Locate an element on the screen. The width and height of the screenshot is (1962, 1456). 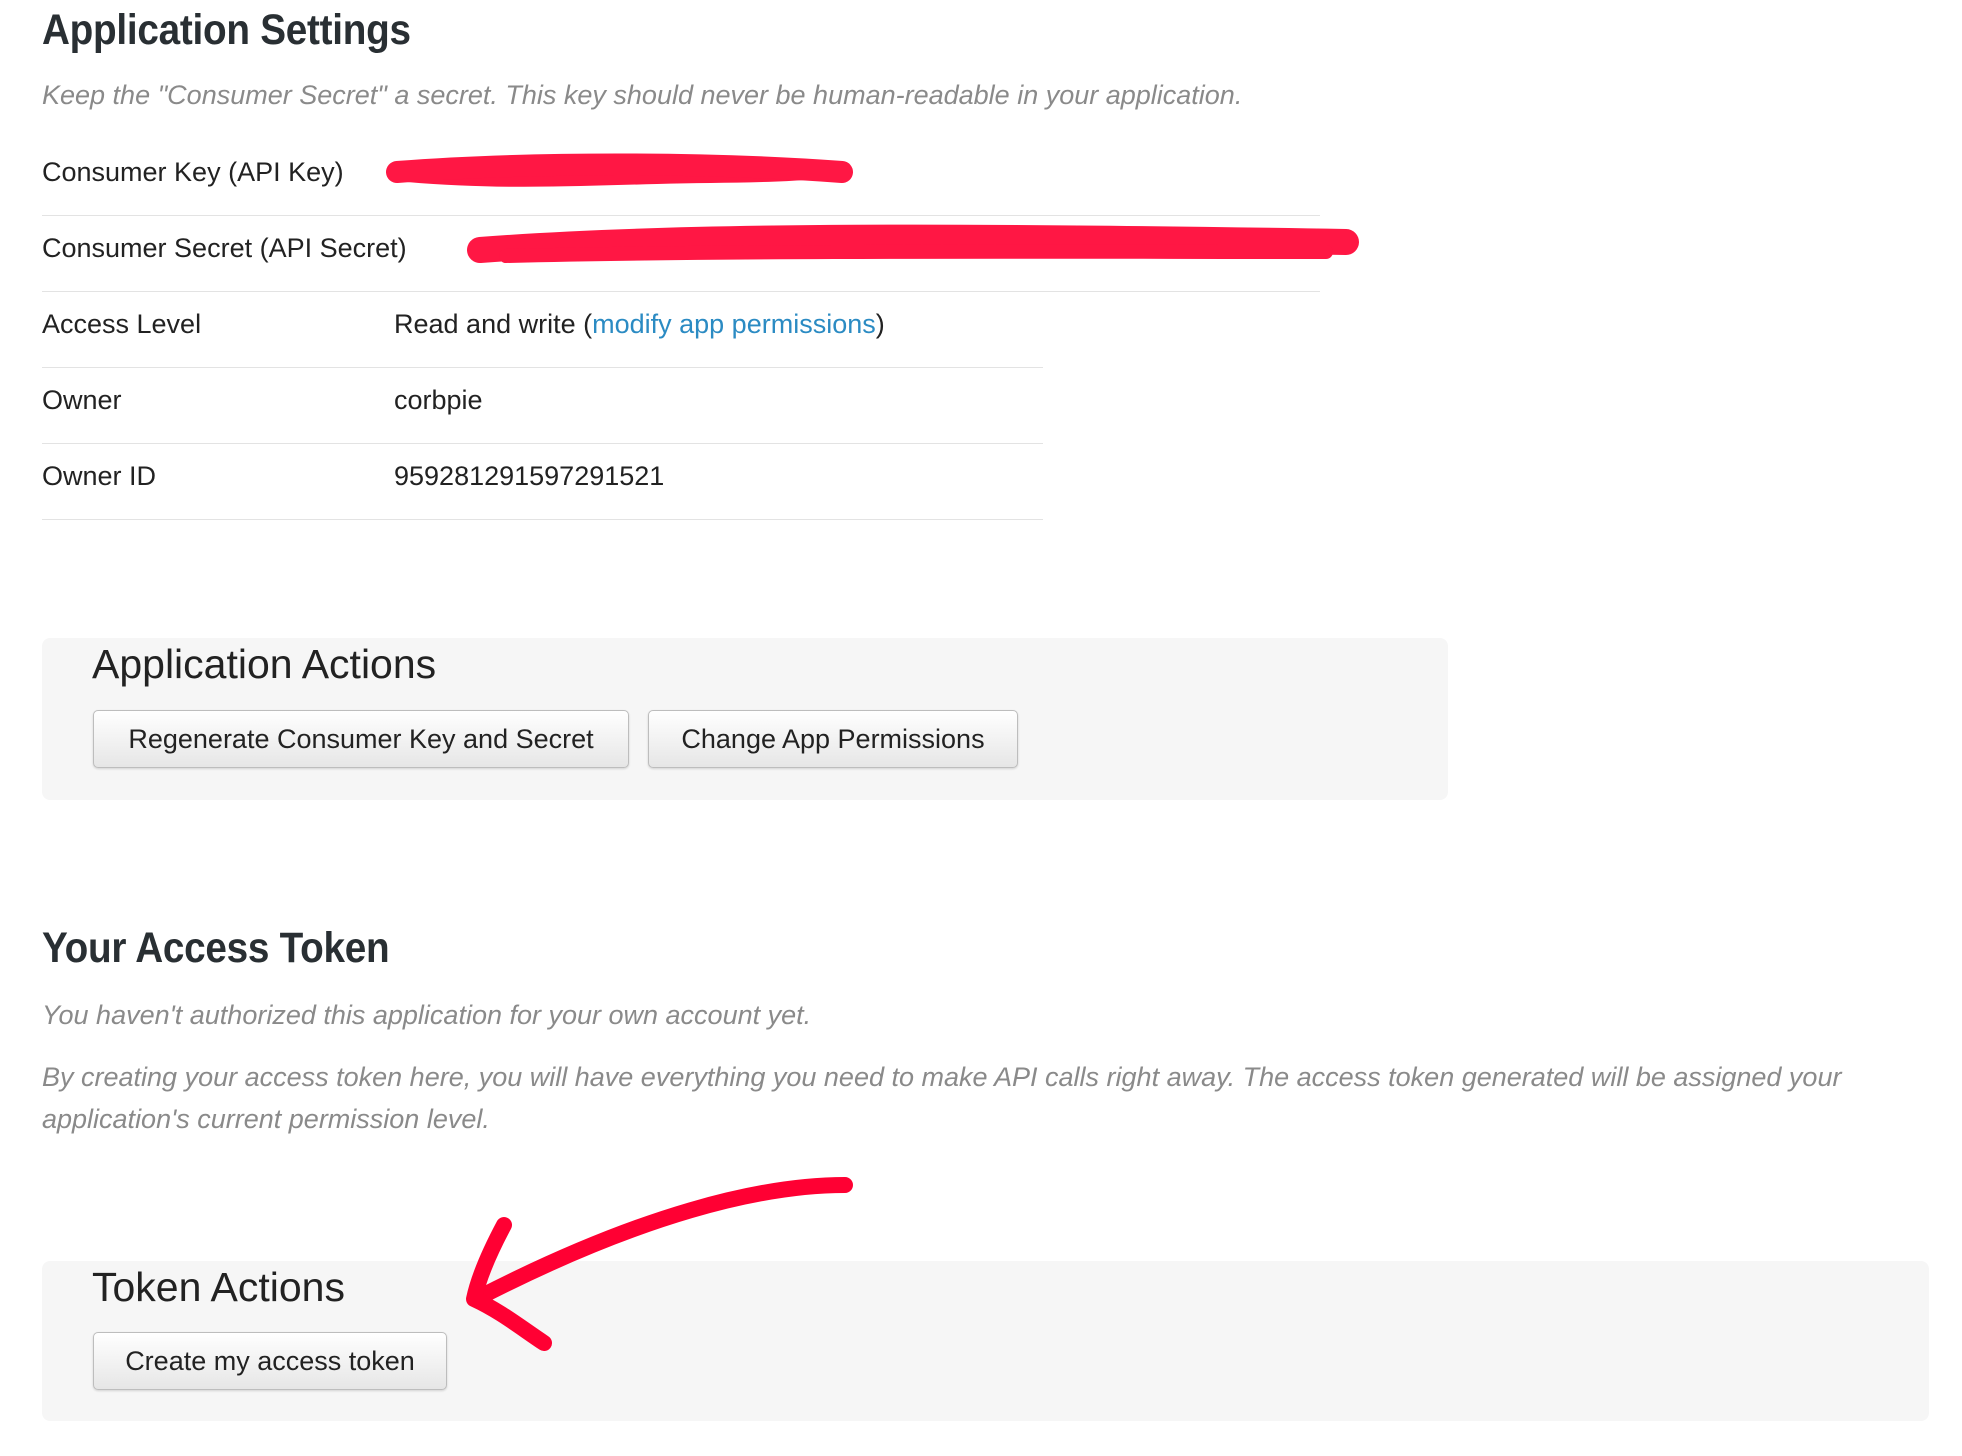
token-actions-title: Token Actions is located at coordinates (218, 1287).